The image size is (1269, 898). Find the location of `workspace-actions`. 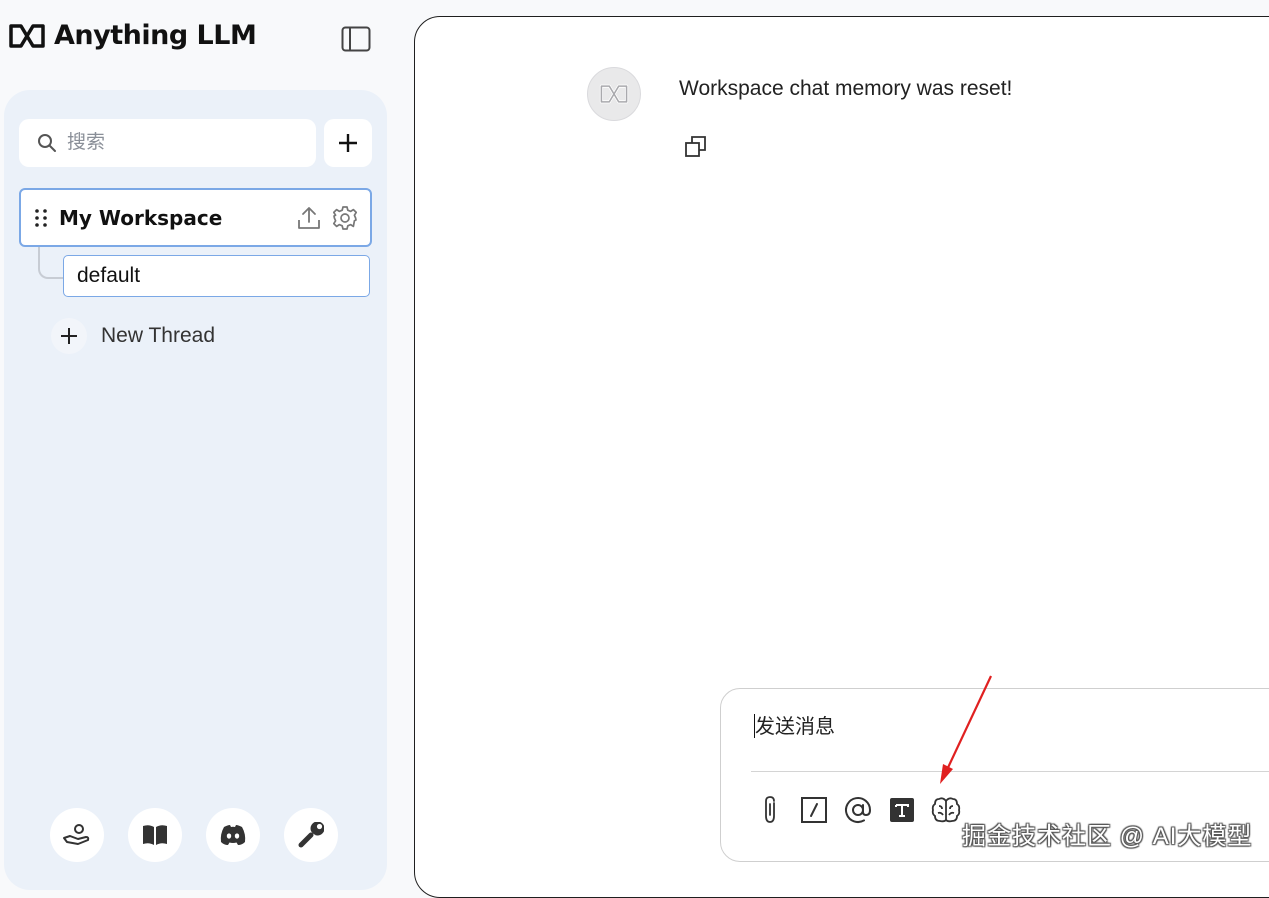

workspace-actions is located at coordinates (327, 218).